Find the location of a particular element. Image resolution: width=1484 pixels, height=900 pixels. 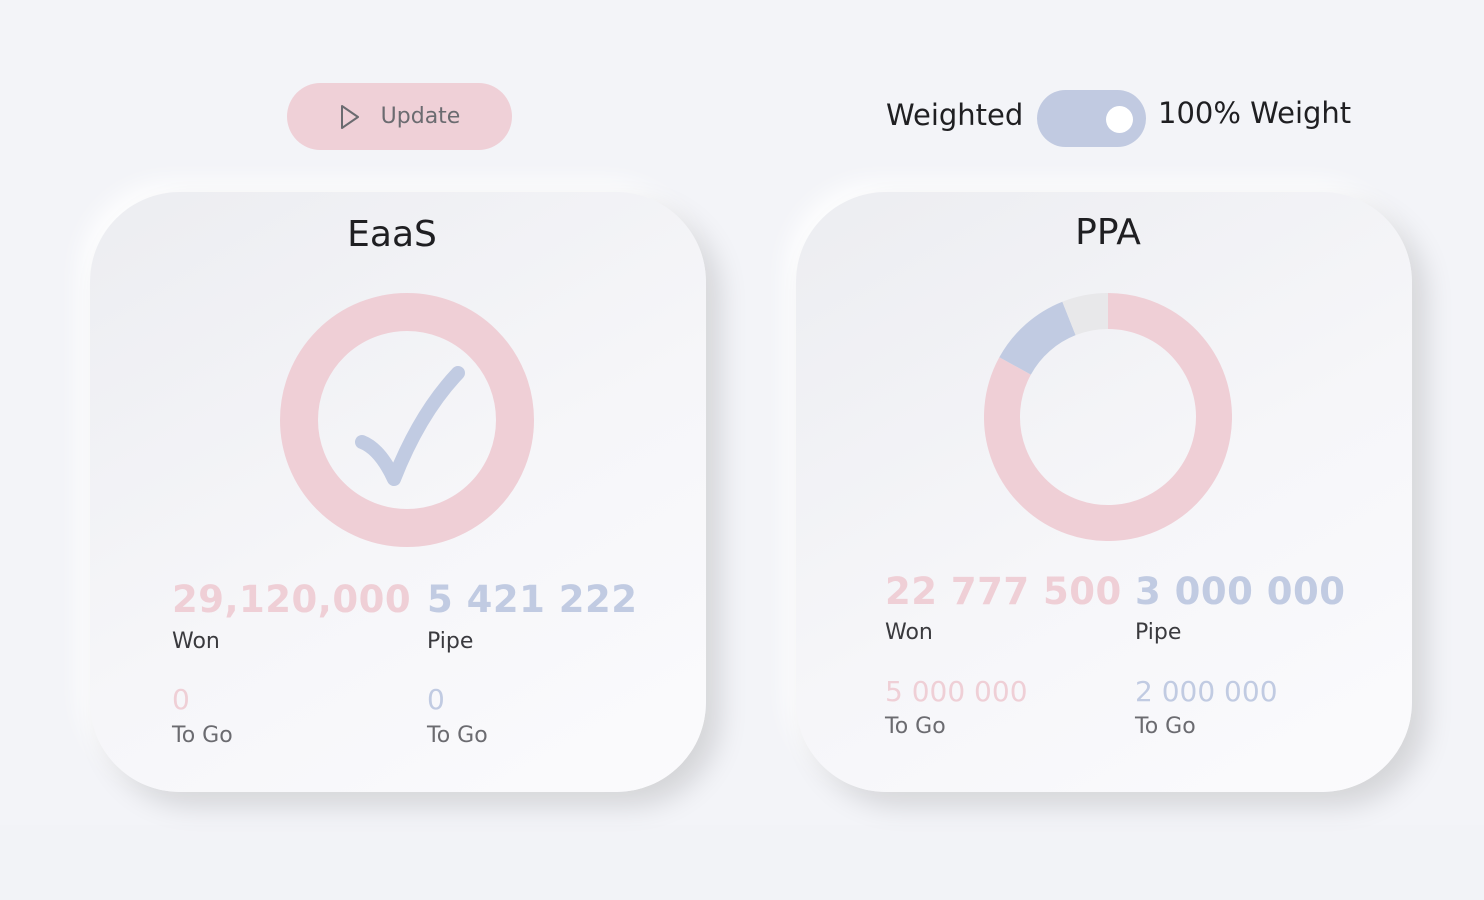

won-togo-value: 0 is located at coordinates (181, 699).